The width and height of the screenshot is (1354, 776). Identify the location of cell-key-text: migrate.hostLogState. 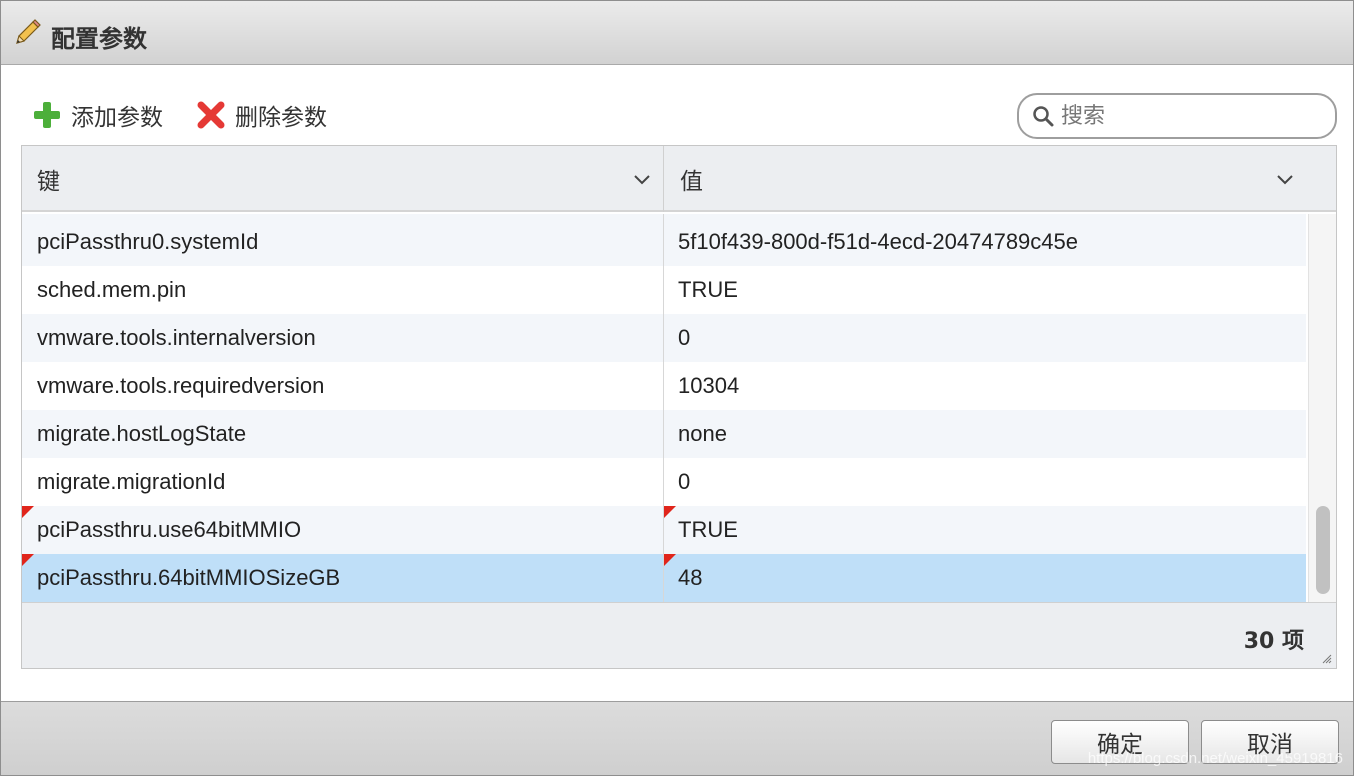
(142, 433).